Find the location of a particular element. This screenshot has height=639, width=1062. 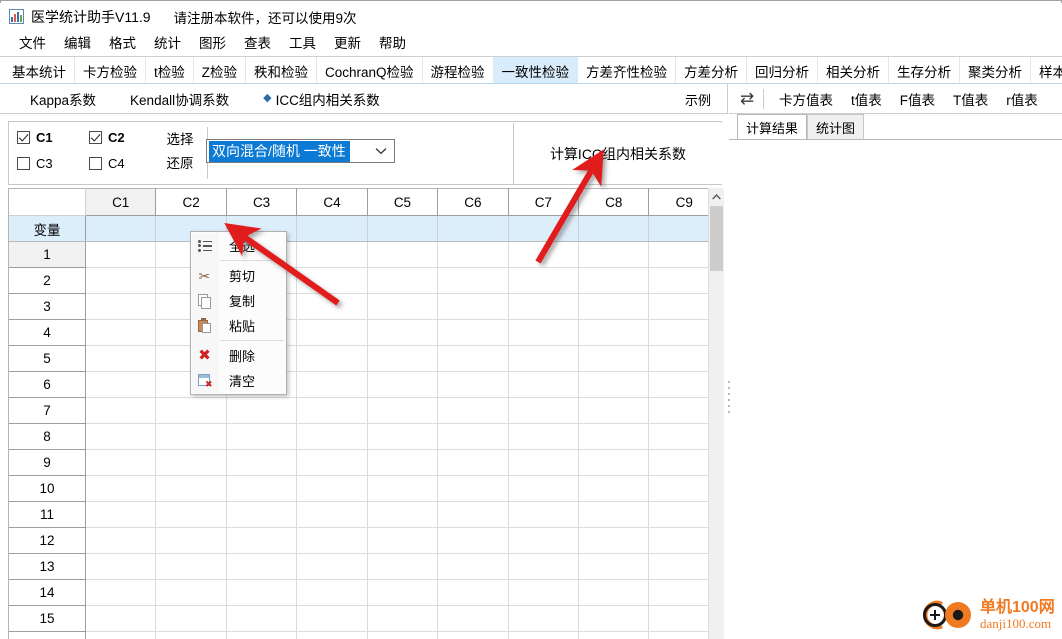

checkbox-c3-box is located at coordinates (23, 163).